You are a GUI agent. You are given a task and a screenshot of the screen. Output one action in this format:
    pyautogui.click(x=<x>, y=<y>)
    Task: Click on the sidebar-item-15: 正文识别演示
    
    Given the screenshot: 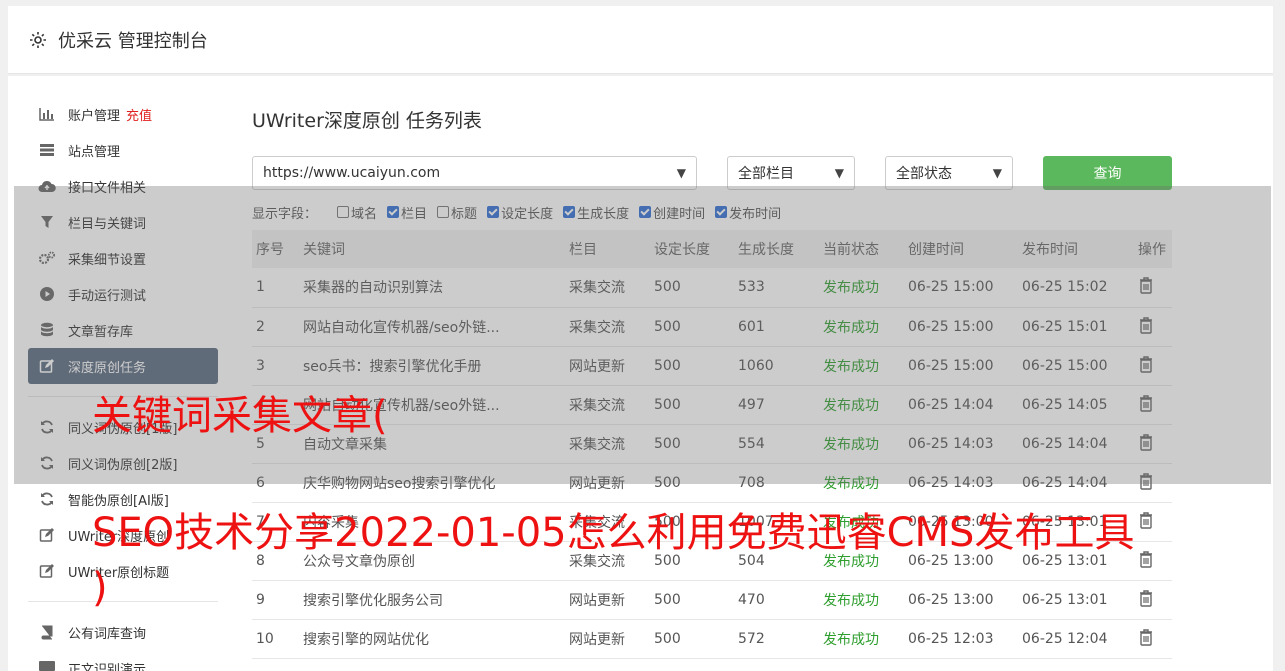 What is the action you would take?
    pyautogui.click(x=123, y=660)
    